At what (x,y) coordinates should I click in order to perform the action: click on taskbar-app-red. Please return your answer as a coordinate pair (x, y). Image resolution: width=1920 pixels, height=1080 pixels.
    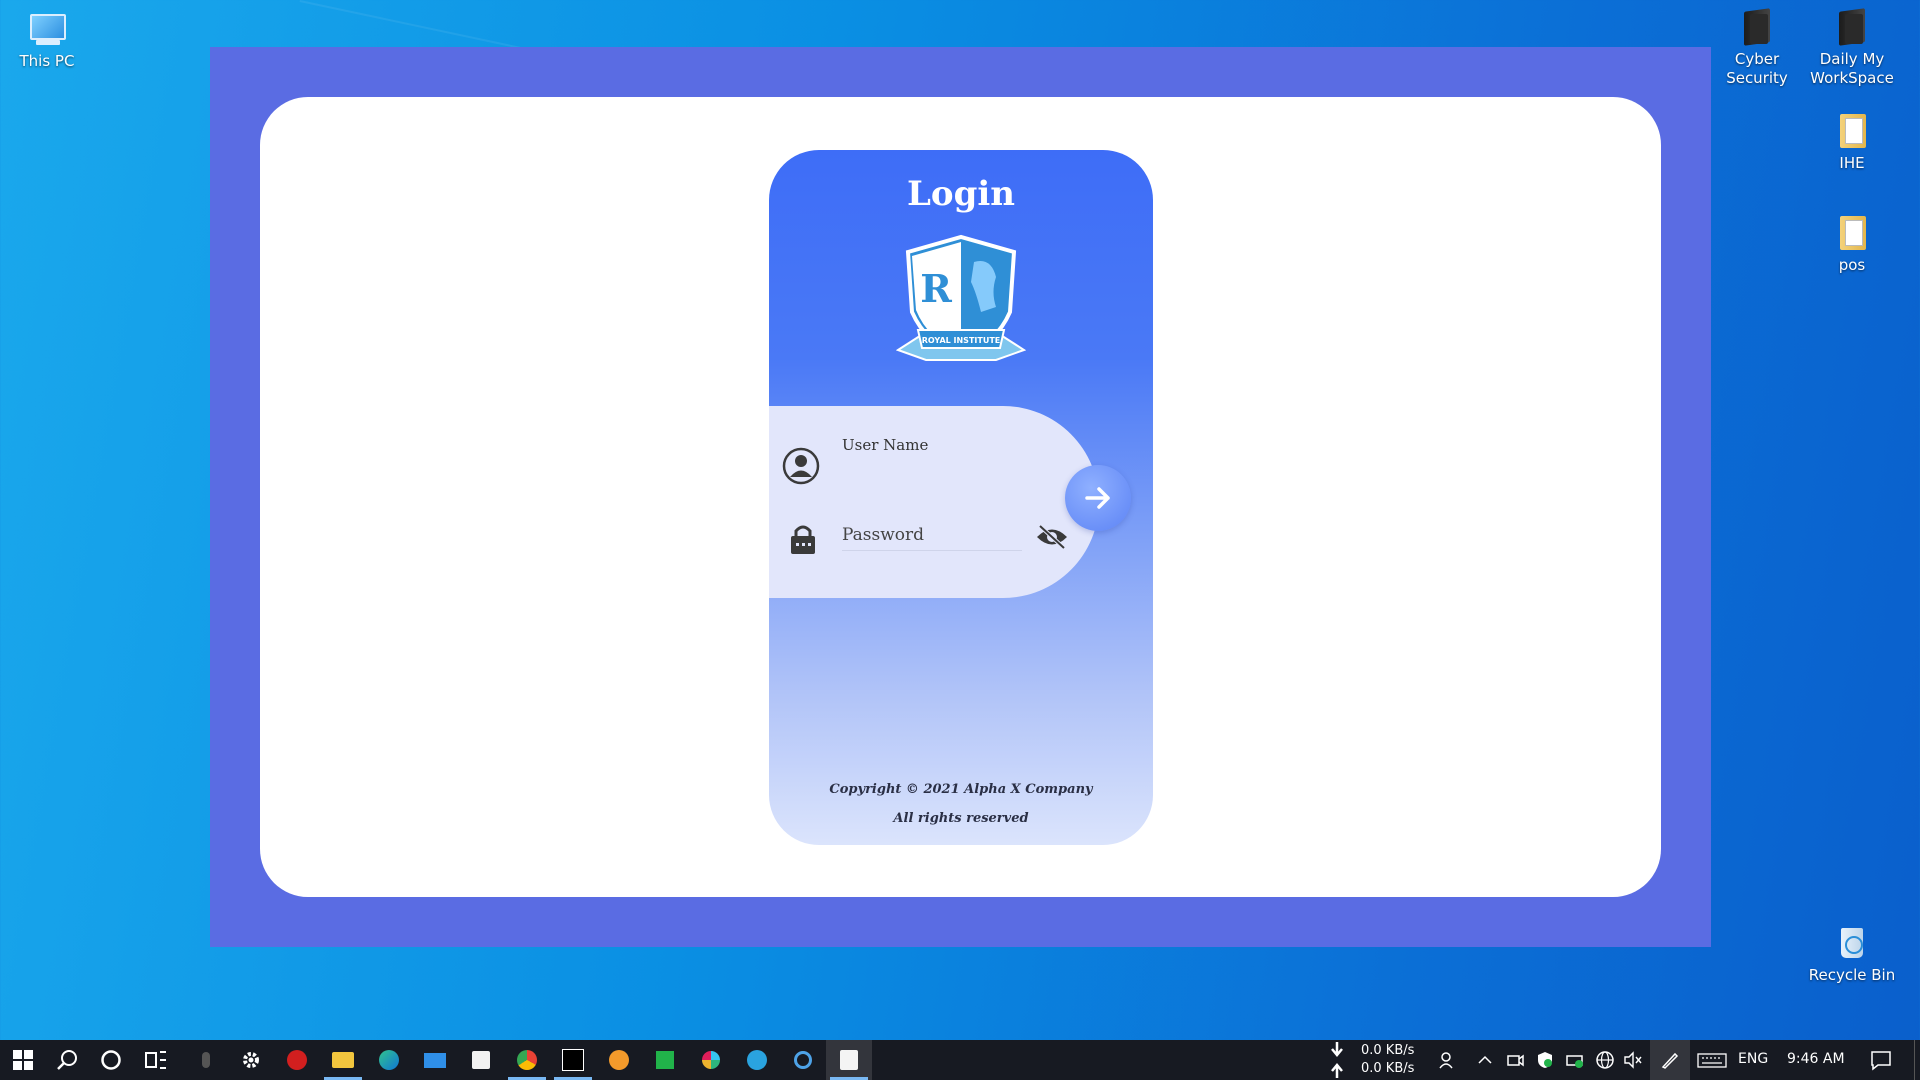
    Looking at the image, I should click on (297, 1060).